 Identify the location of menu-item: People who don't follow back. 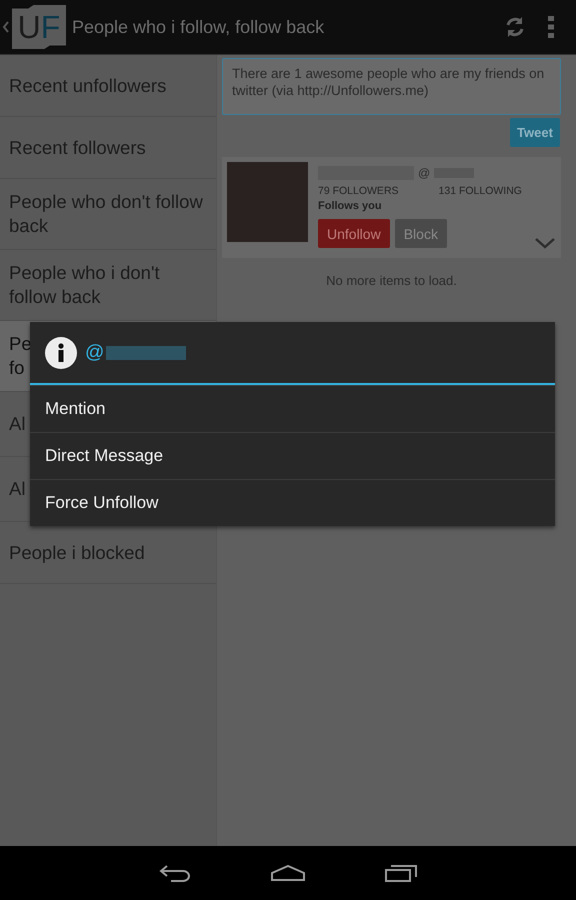
(108, 214).